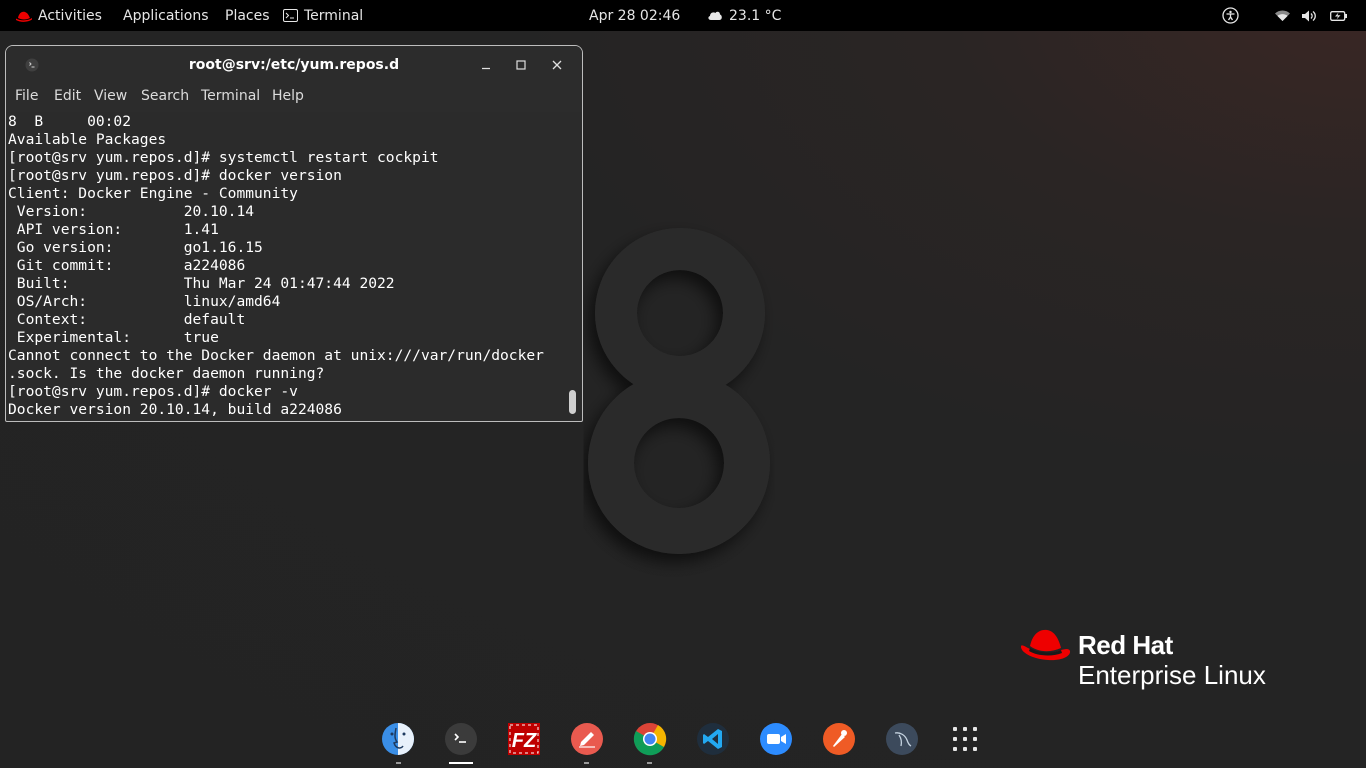 This screenshot has height=768, width=1366. I want to click on terminal-line: [root@srv yum.repos.d]# docker version, so click(175, 175).